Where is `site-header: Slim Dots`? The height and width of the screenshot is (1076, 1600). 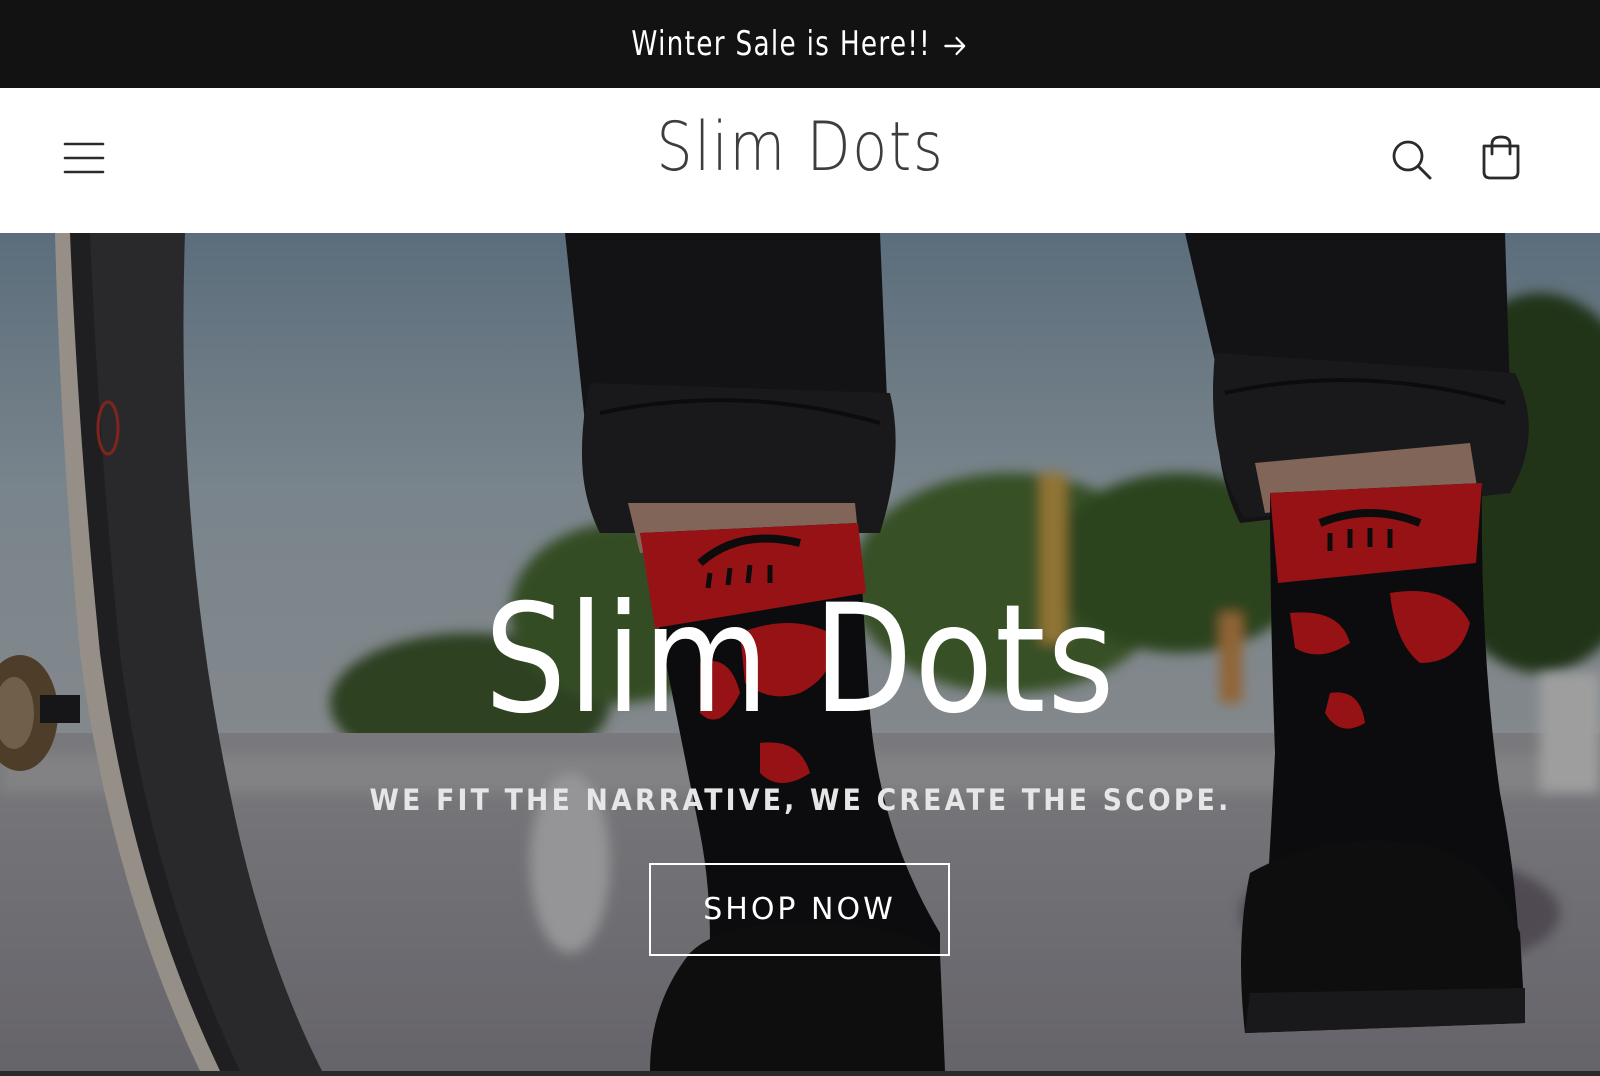 site-header: Slim Dots is located at coordinates (800, 160).